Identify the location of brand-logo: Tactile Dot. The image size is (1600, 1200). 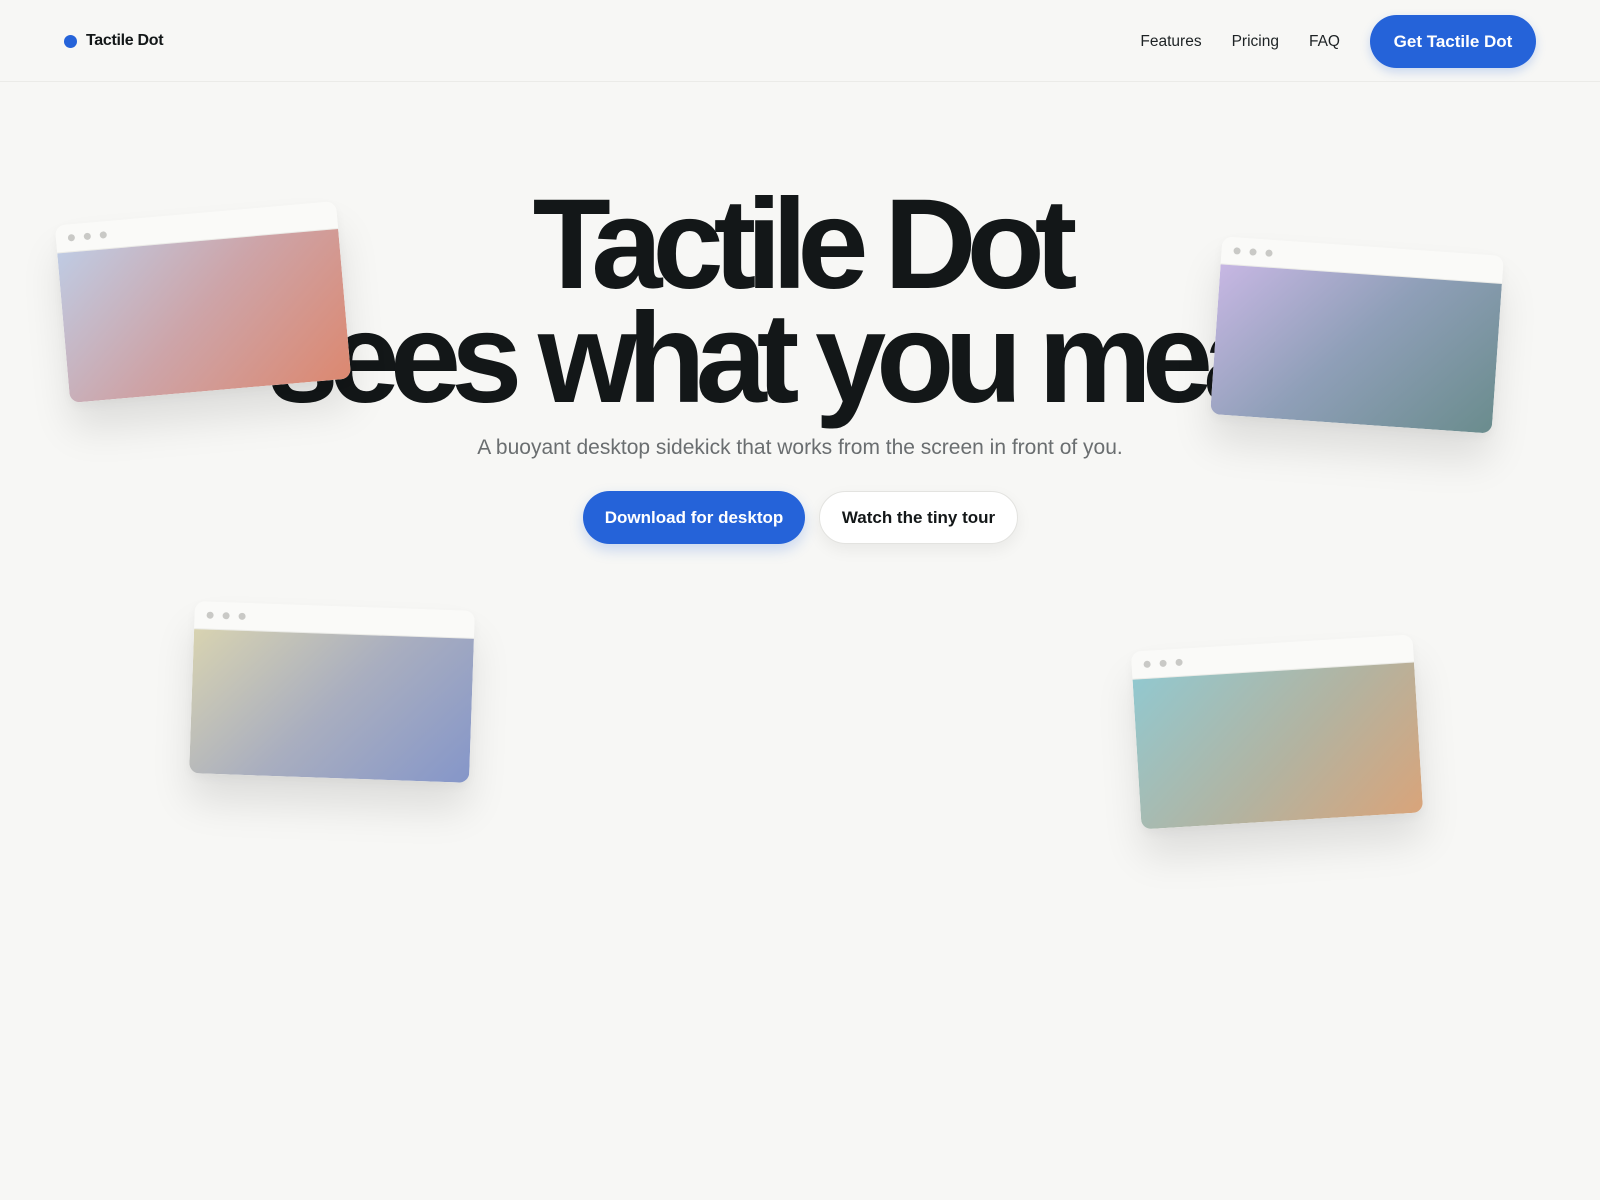
(114, 41).